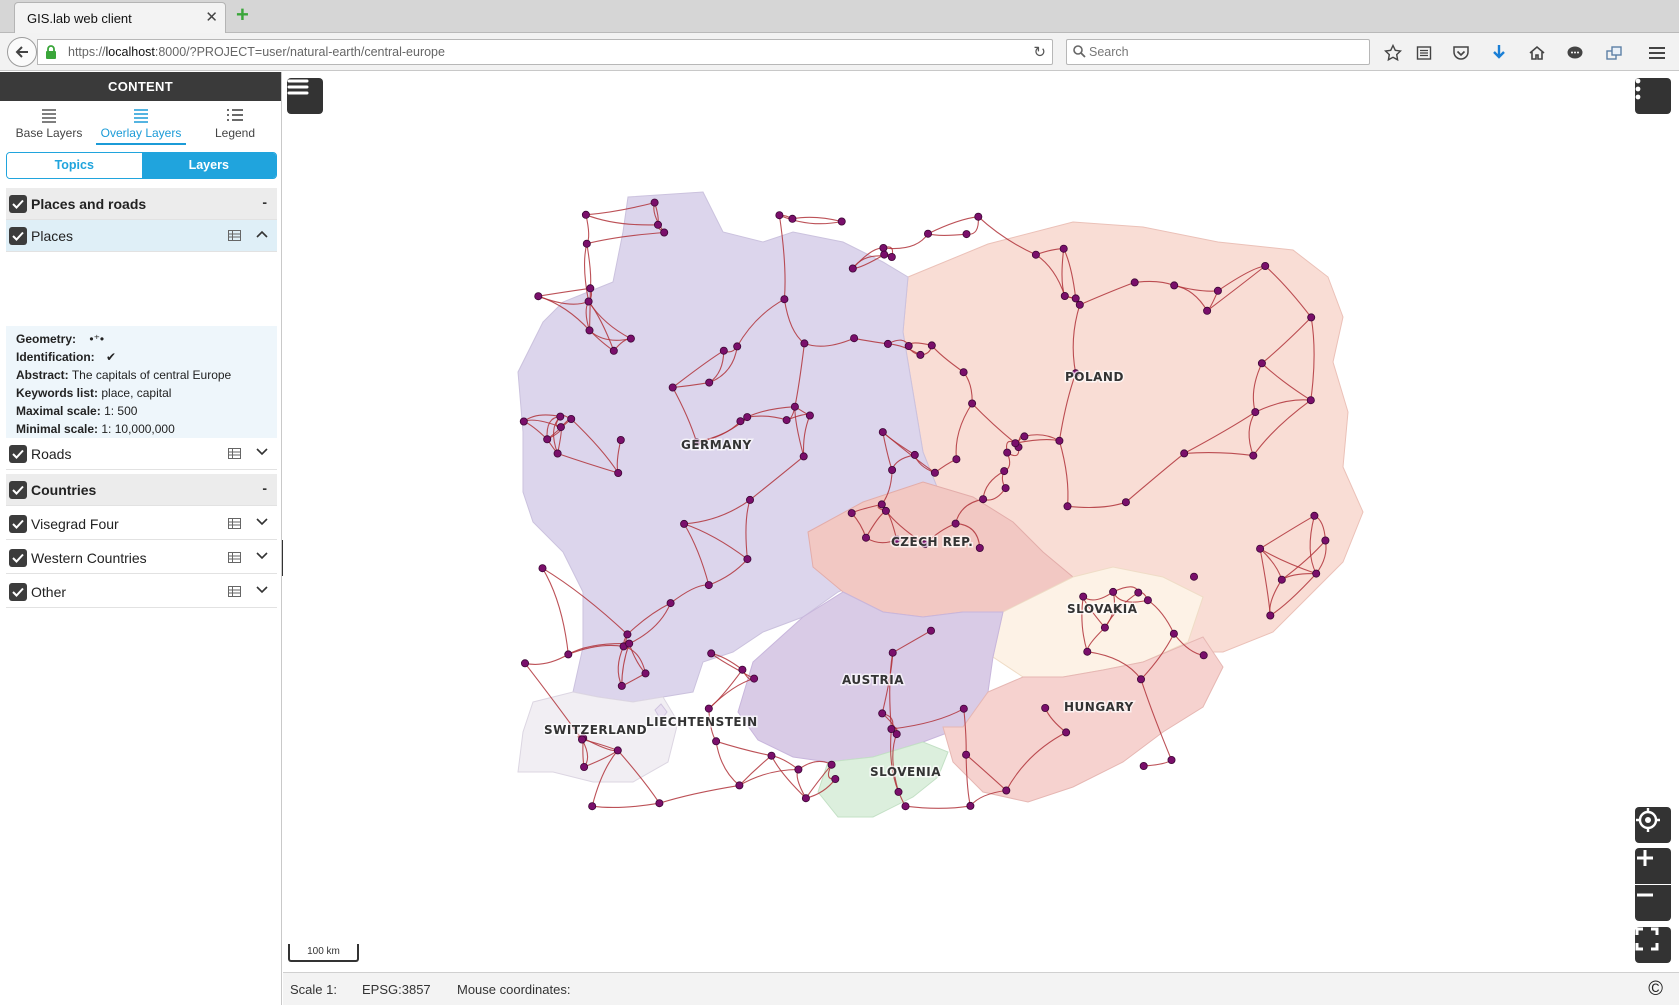 Image resolution: width=1679 pixels, height=1005 pixels. I want to click on search-bar: Search, so click(1218, 52).